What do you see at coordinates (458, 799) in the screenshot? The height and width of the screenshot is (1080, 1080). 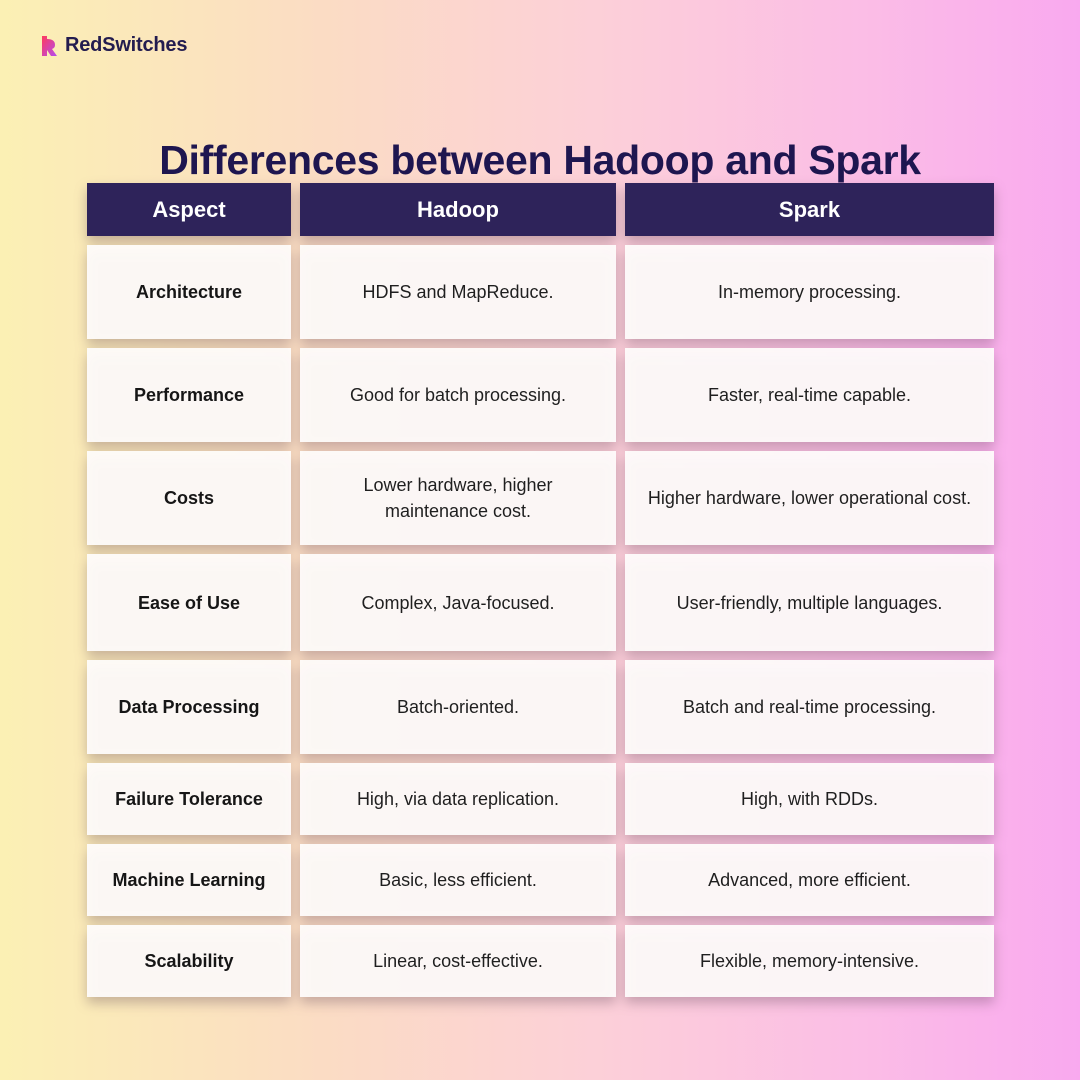 I see `row-hadoop: High, via data replication.` at bounding box center [458, 799].